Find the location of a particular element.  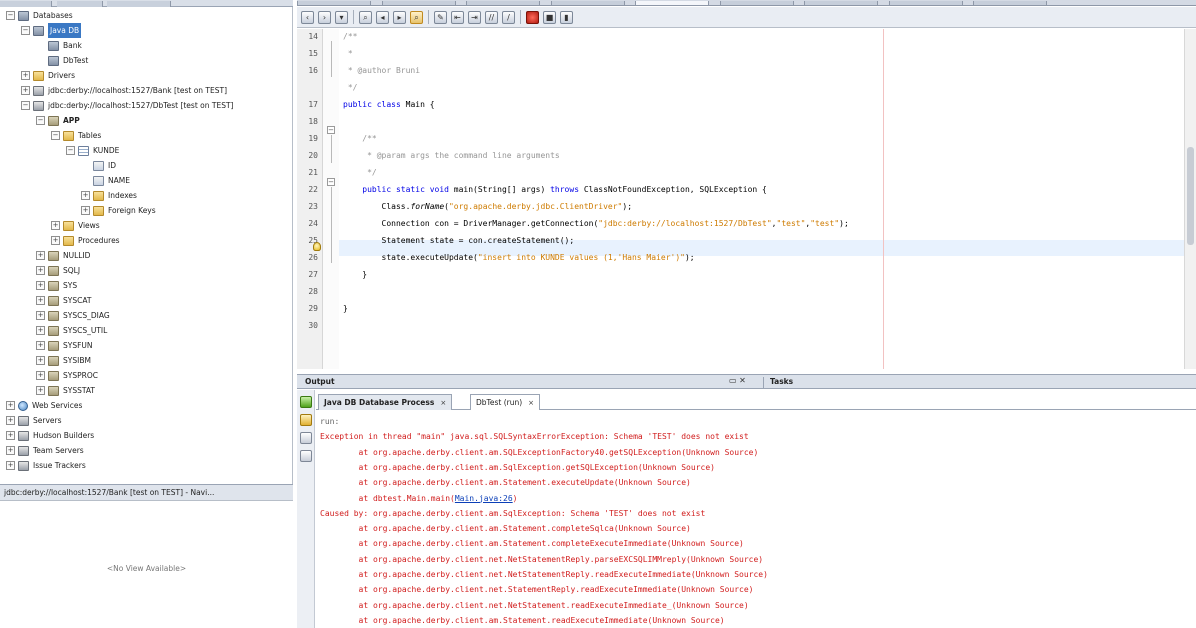

tree-node: + SYSCS_DIAG is located at coordinates (73, 315).